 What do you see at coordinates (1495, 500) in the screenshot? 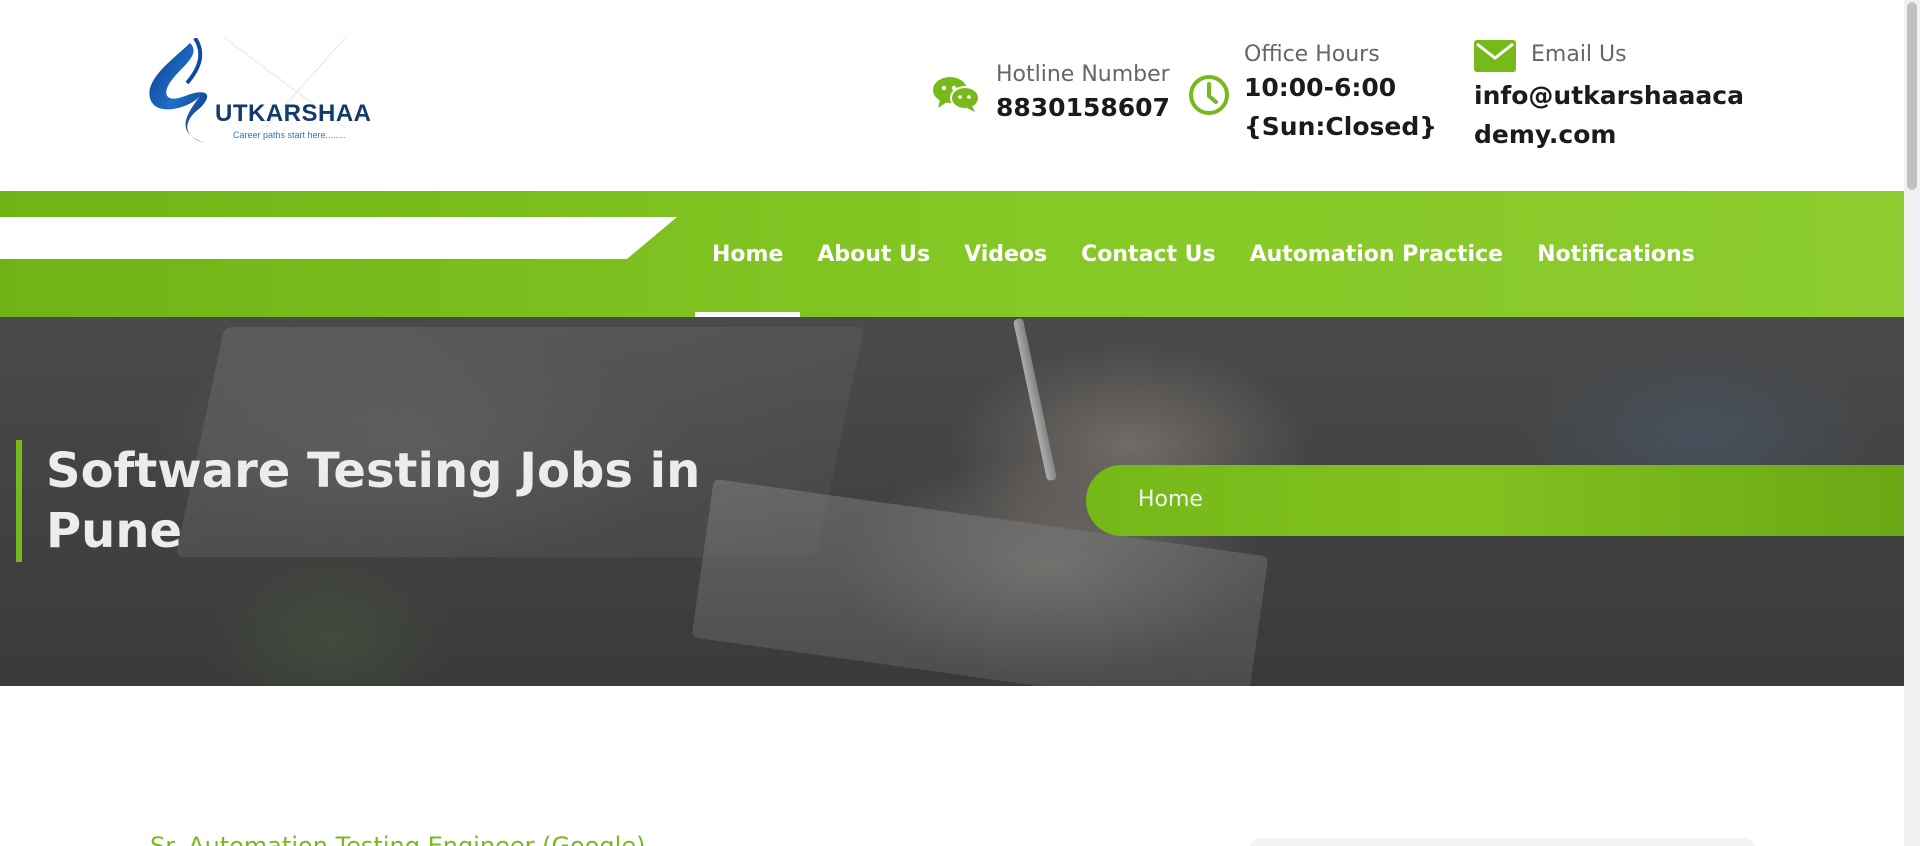
I see `breadcrumb: Home` at bounding box center [1495, 500].